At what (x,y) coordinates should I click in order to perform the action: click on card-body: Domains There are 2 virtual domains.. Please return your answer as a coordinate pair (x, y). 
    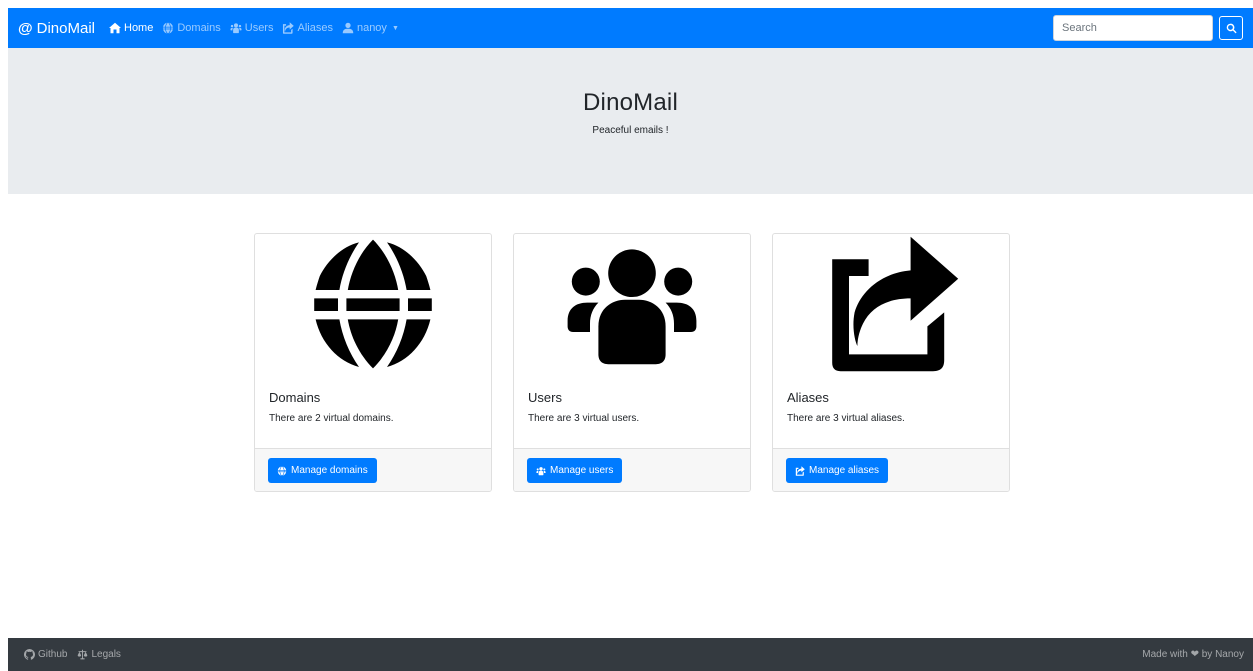
    Looking at the image, I should click on (373, 399).